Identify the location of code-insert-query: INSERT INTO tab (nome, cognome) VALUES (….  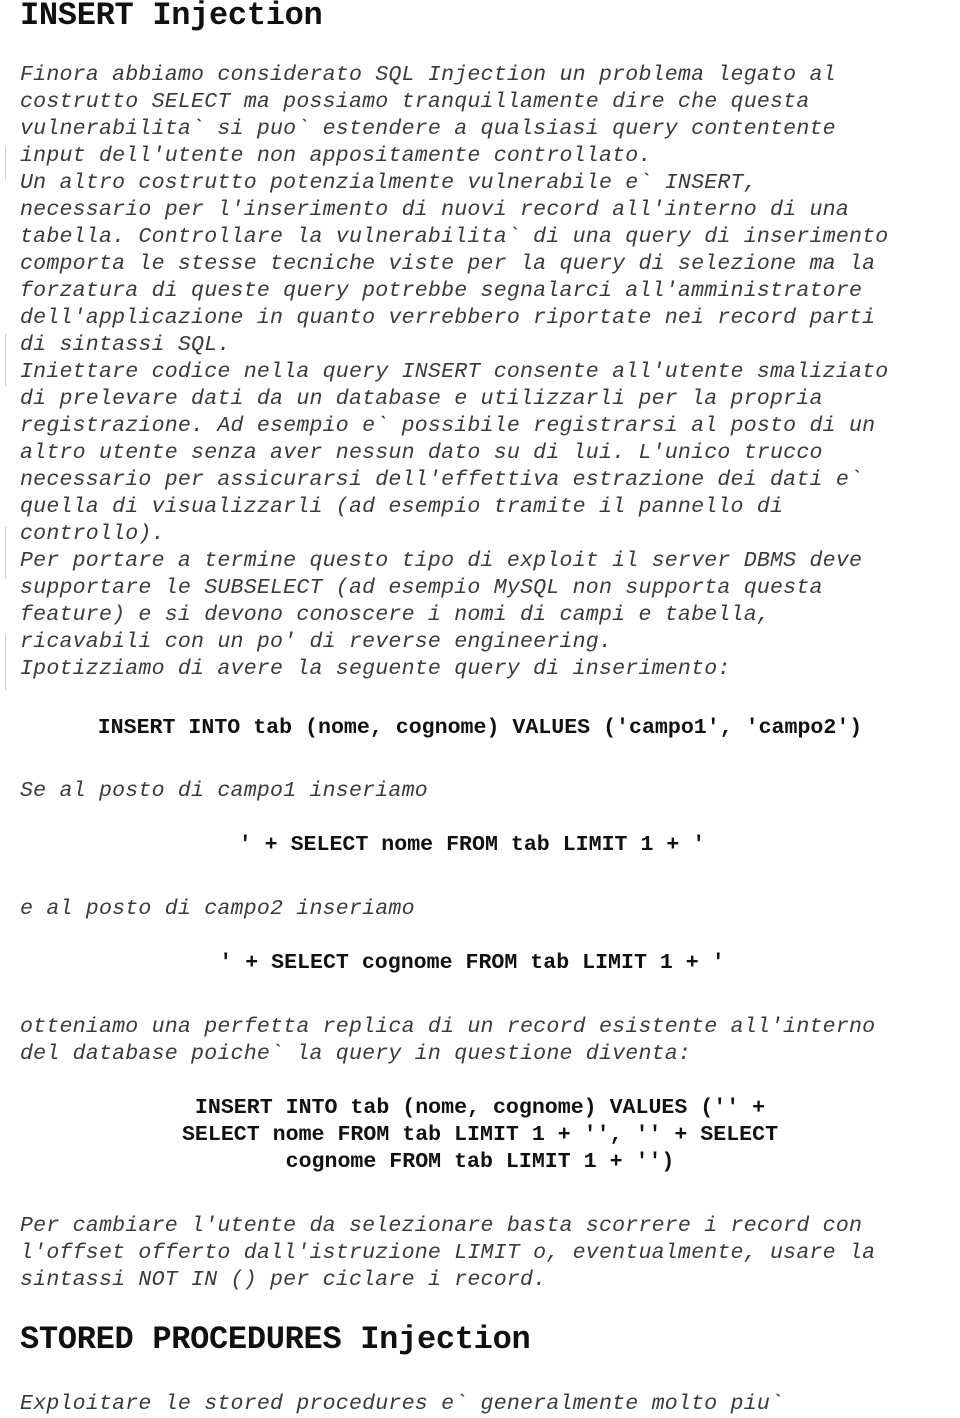
(480, 728).